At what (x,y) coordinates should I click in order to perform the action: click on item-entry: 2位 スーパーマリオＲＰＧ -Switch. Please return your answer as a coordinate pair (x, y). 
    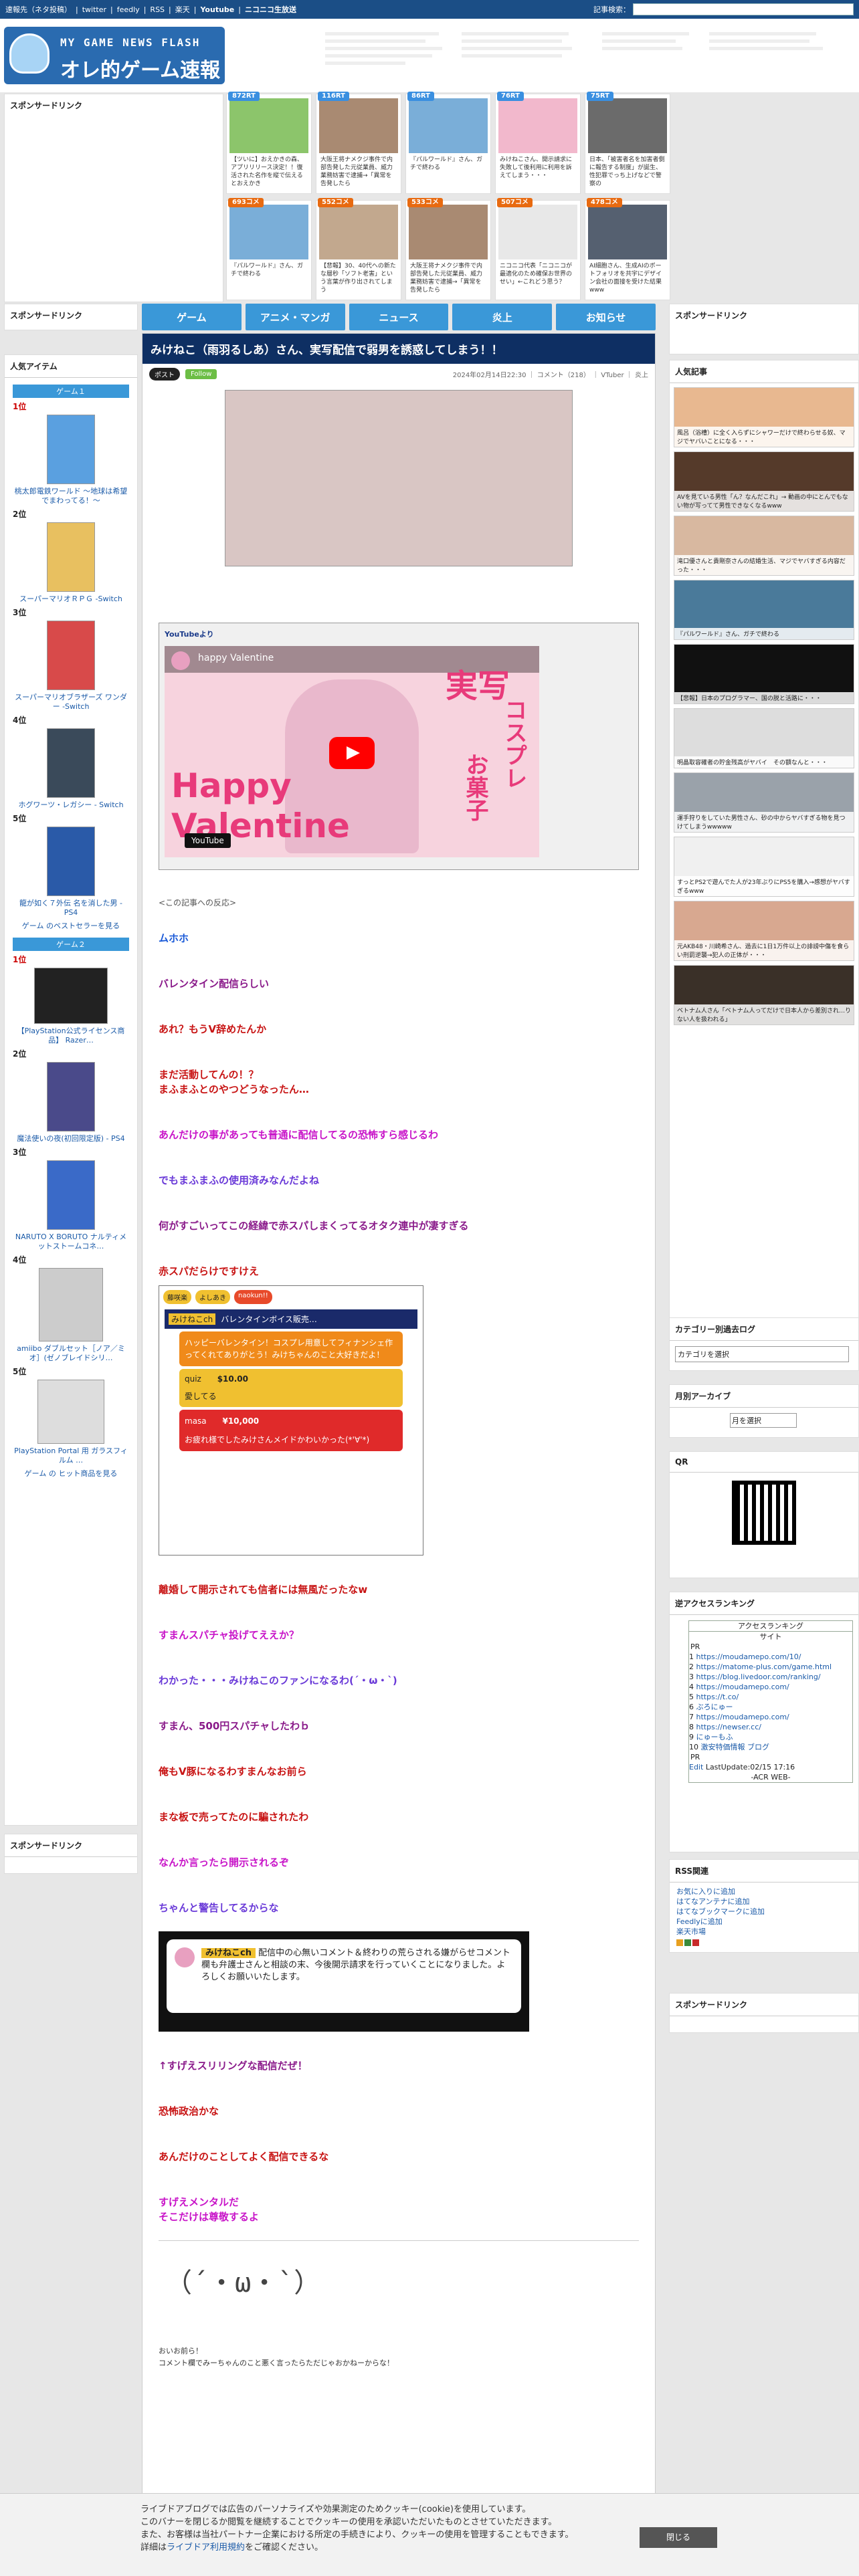
    Looking at the image, I should click on (71, 556).